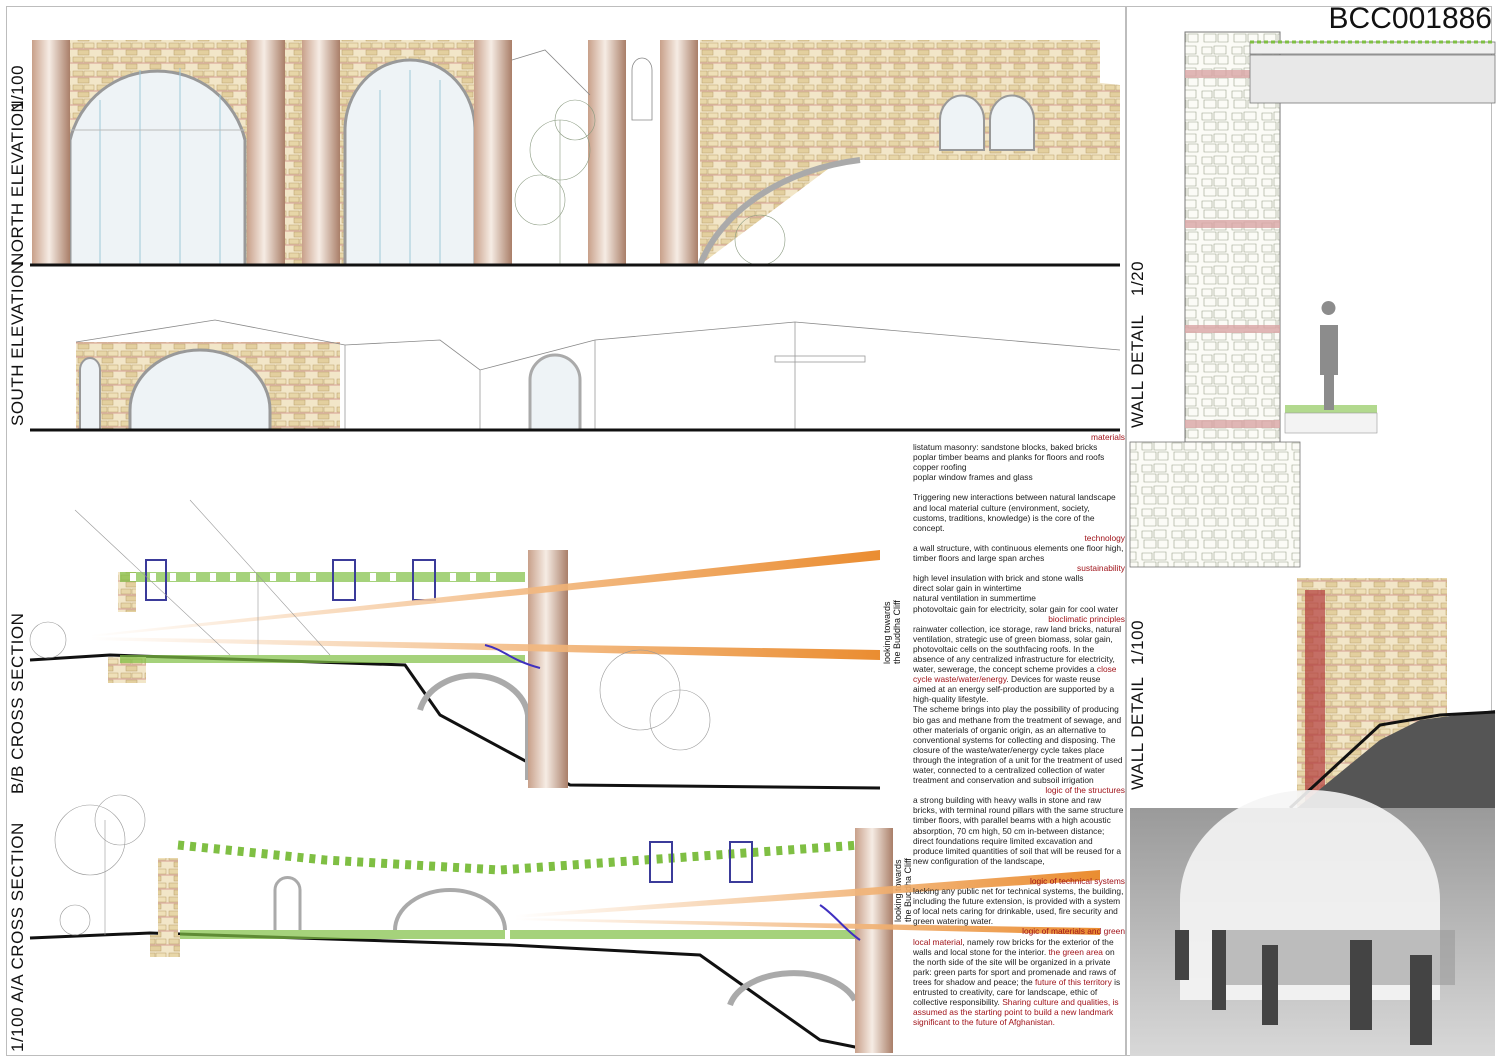 This screenshot has height=1060, width=1498. I want to click on materials-green-heading: logic of materials and green, so click(1073, 931).